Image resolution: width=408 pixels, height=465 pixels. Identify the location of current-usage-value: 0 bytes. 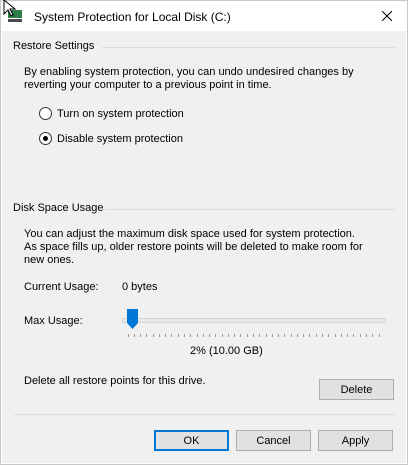
(140, 287).